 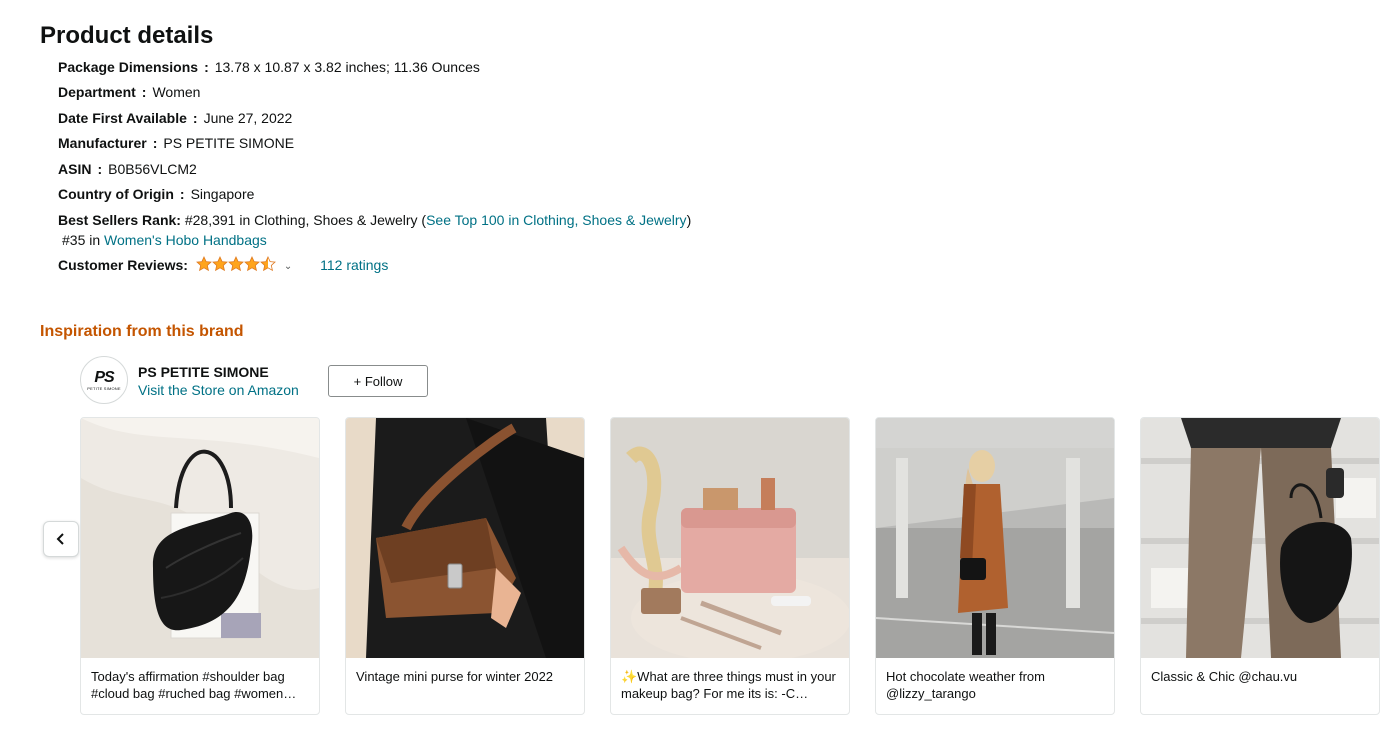 I want to click on card-image-brown-trousers-bag, so click(x=1260, y=538).